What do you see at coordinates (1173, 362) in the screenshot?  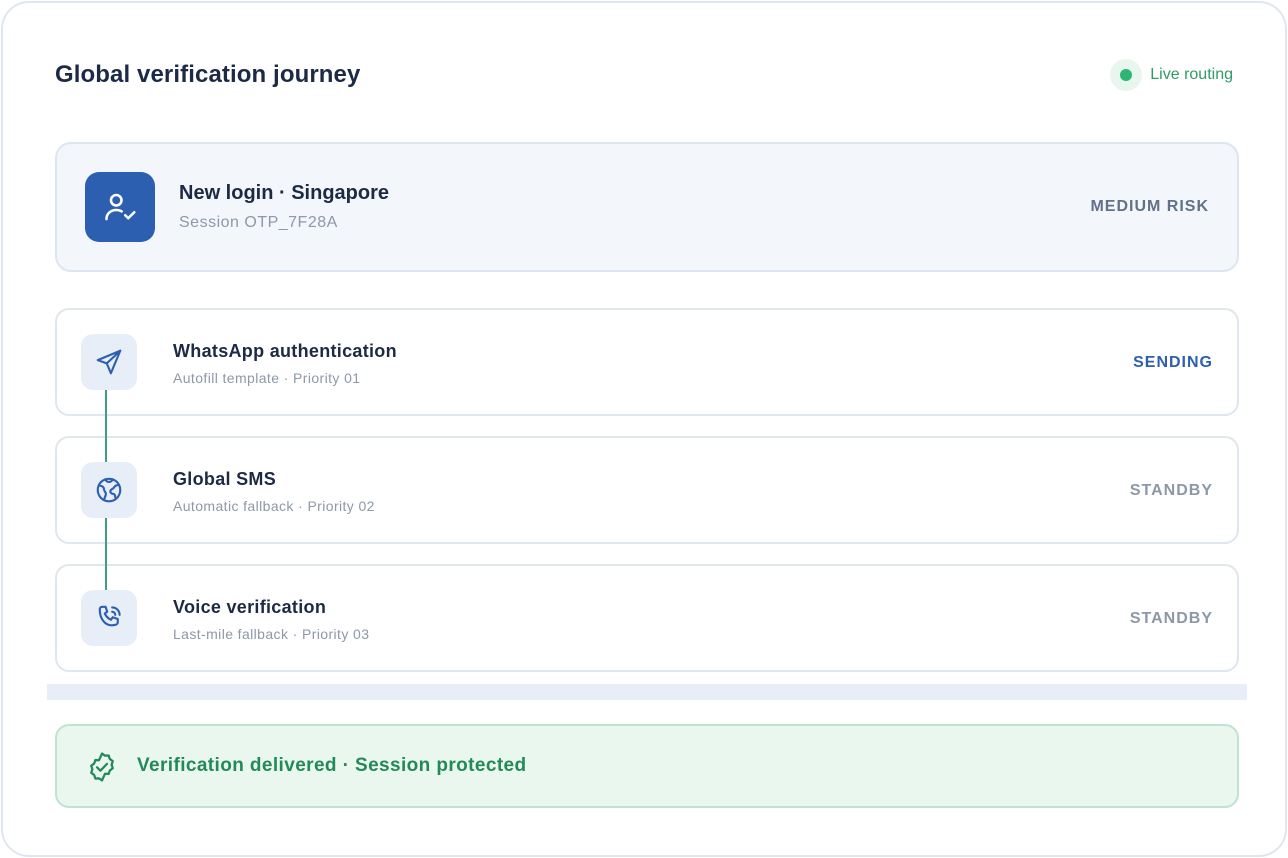 I see `status-badge: SENDING` at bounding box center [1173, 362].